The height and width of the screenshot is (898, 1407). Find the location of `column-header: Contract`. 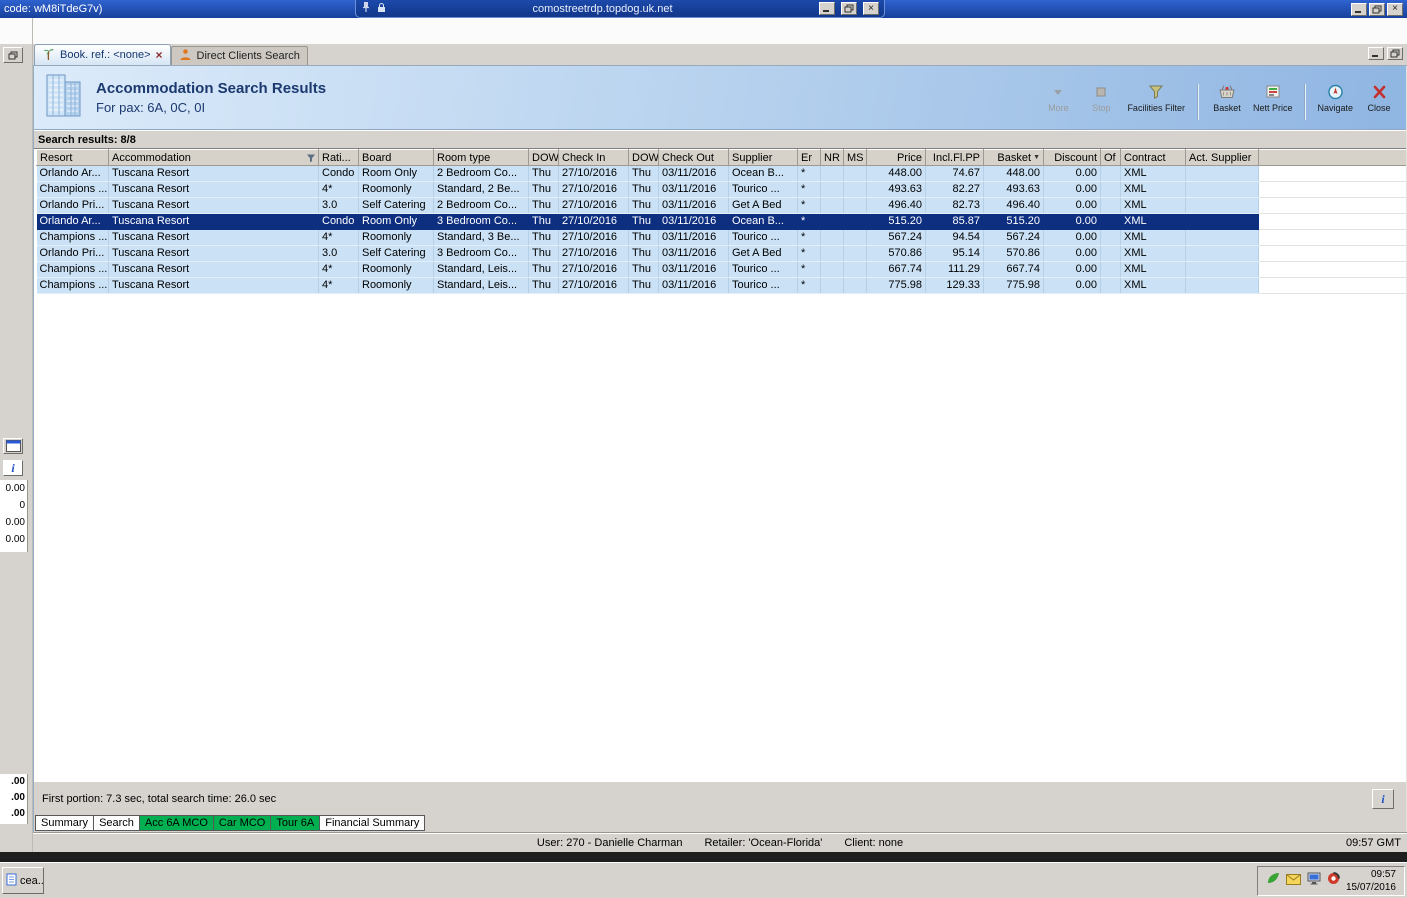

column-header: Contract is located at coordinates (1153, 157).